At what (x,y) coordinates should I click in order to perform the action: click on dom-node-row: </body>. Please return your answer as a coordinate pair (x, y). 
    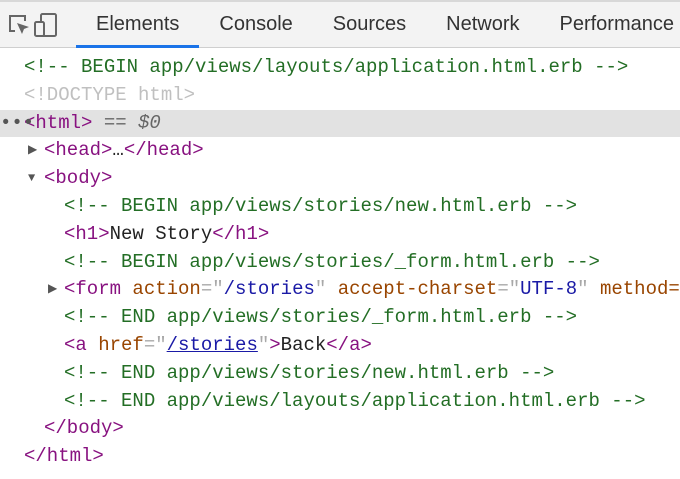
    Looking at the image, I should click on (340, 429).